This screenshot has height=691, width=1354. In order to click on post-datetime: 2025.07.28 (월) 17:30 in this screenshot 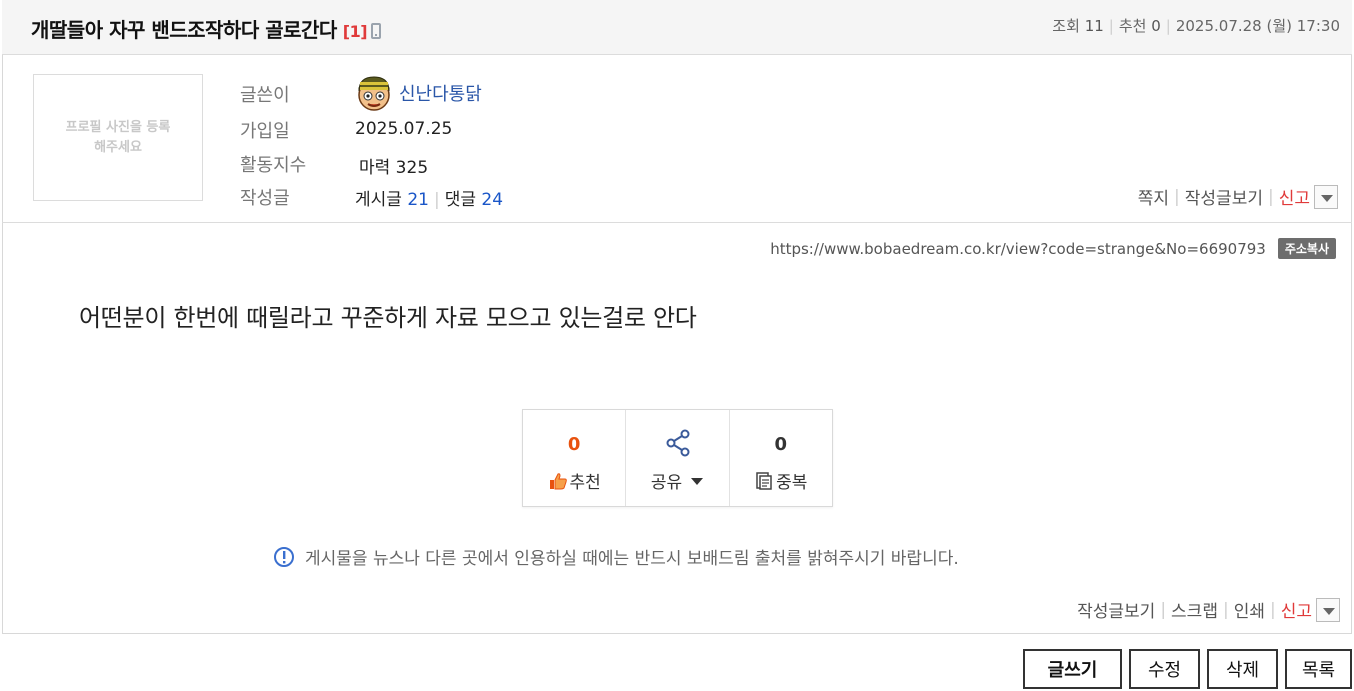, I will do `click(1257, 26)`.